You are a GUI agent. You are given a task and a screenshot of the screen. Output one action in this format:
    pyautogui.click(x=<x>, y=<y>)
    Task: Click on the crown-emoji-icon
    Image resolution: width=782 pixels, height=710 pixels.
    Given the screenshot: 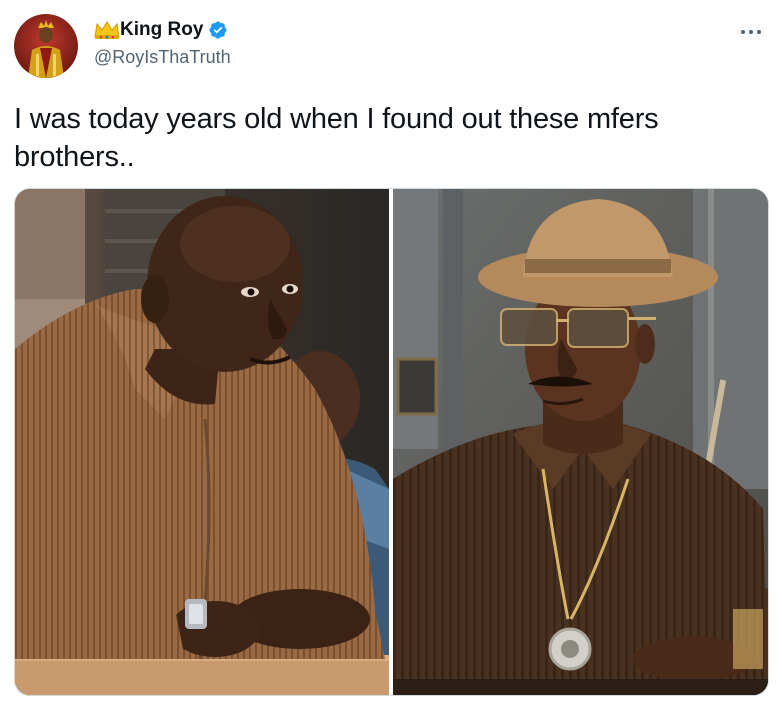 What is the action you would take?
    pyautogui.click(x=107, y=30)
    